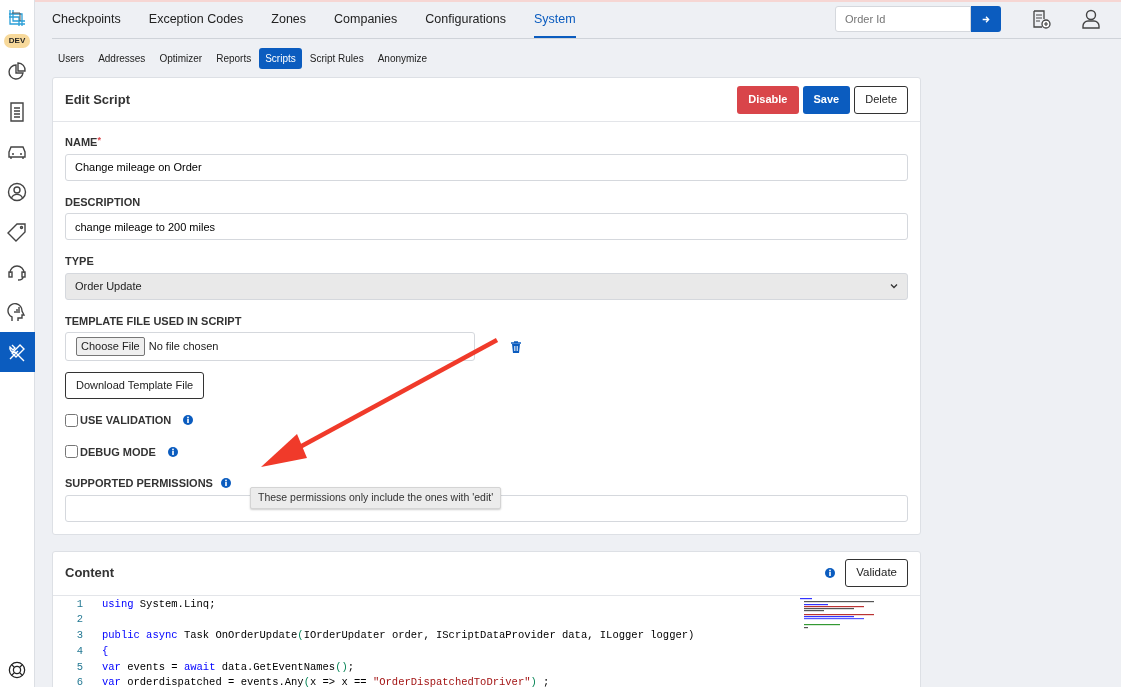  I want to click on nav-tab: Checkpoints, so click(86, 20).